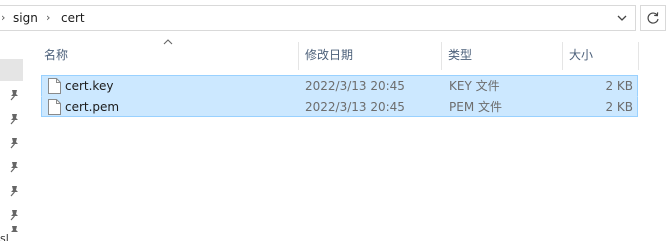 This screenshot has width=669, height=241. I want to click on refresh-icon, so click(653, 18).